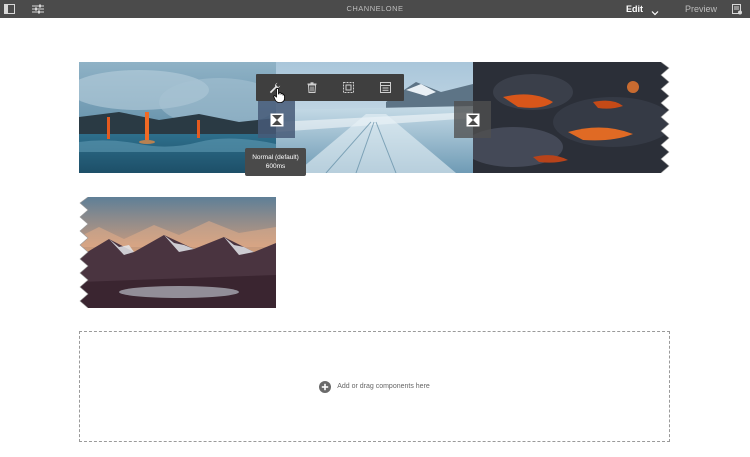  Describe the element at coordinates (279, 98) in the screenshot. I see `hand-cursor-icon` at that location.